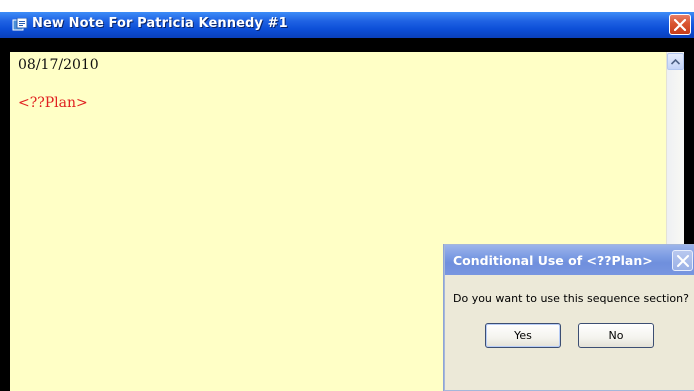 The image size is (694, 391). I want to click on dialog-close-button, so click(682, 260).